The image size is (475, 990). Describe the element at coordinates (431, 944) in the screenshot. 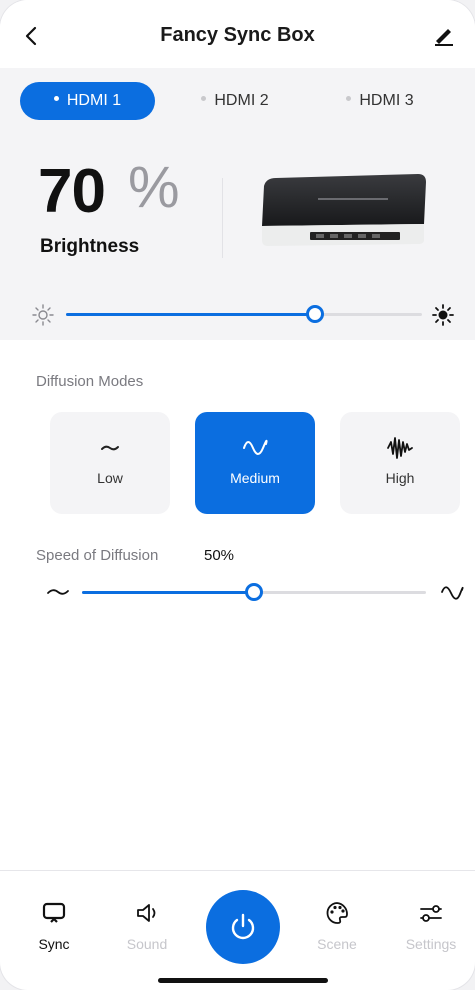

I see `nav-label: Settings` at that location.